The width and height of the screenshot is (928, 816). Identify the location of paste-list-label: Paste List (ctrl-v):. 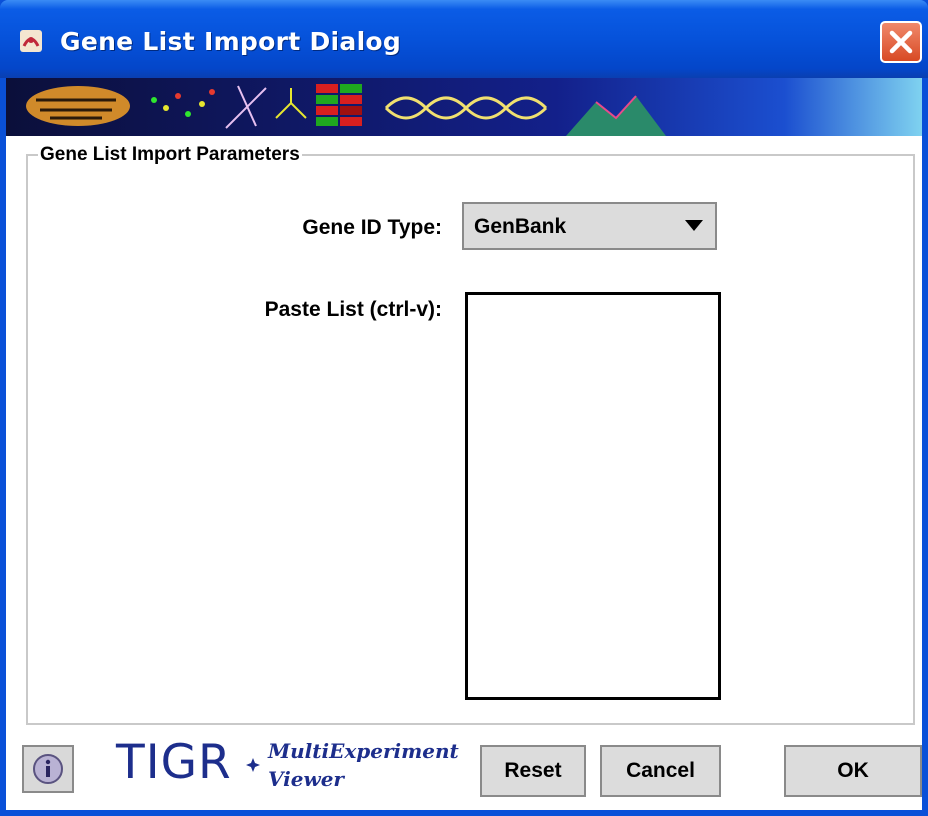
(353, 309).